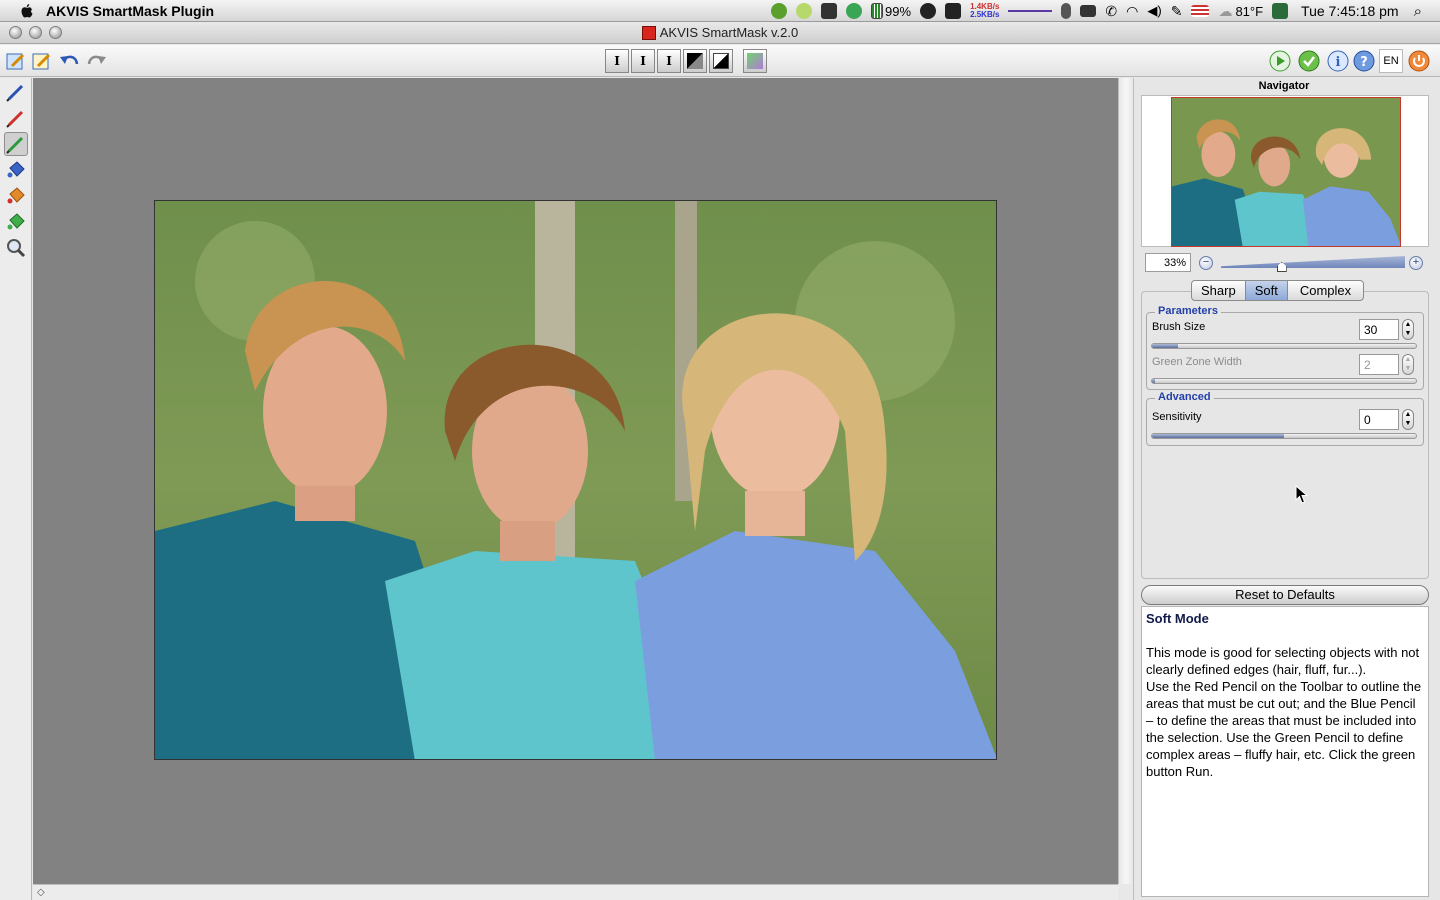 Image resolution: width=1440 pixels, height=900 pixels. I want to click on blue-bucket-tool, so click(16, 170).